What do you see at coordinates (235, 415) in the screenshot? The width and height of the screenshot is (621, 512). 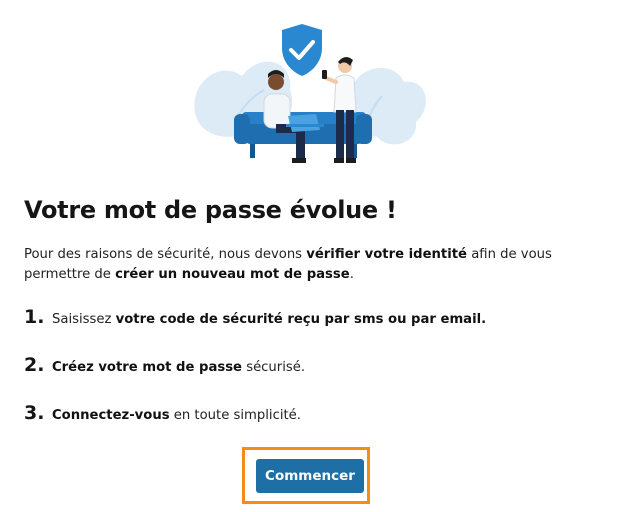 I see `step-text-plain: en toute simplicité.` at bounding box center [235, 415].